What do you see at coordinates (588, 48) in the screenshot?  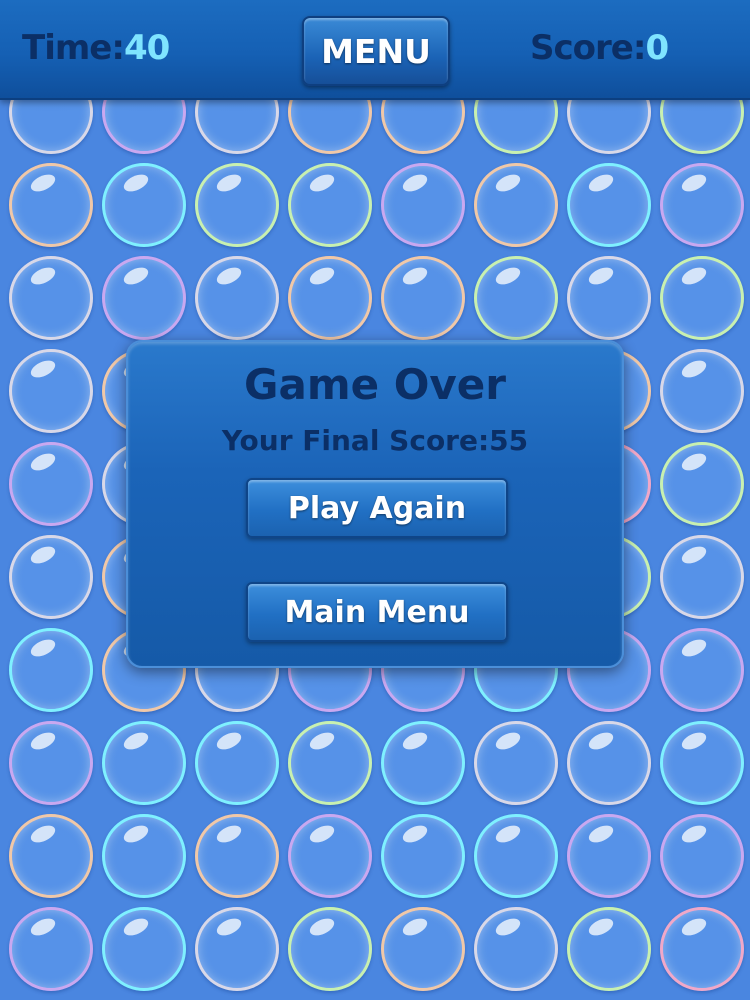 I see `score-label: Score:` at bounding box center [588, 48].